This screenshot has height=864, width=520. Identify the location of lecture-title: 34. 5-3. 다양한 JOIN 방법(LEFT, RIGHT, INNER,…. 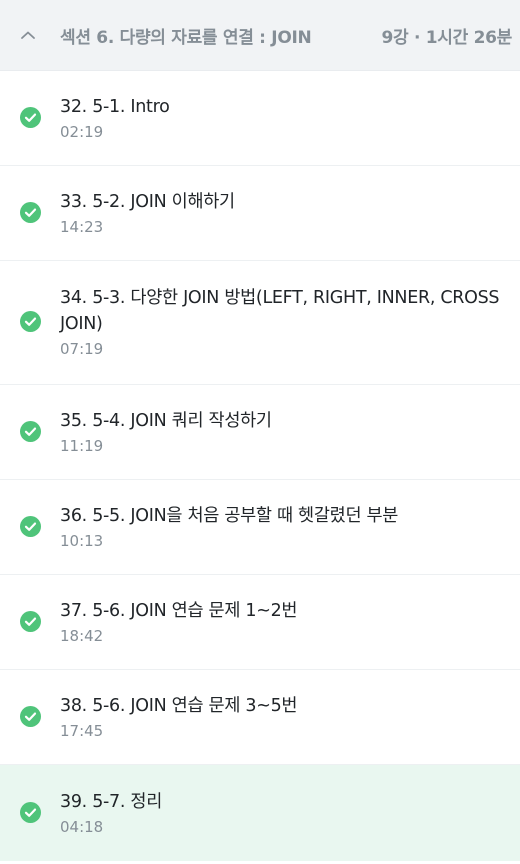
(280, 311).